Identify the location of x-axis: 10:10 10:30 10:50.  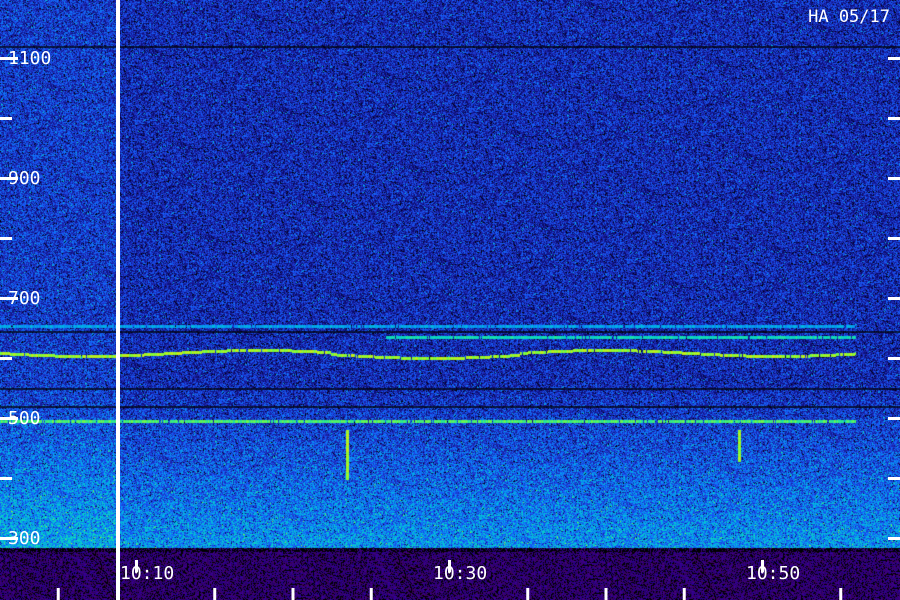
(449, 580).